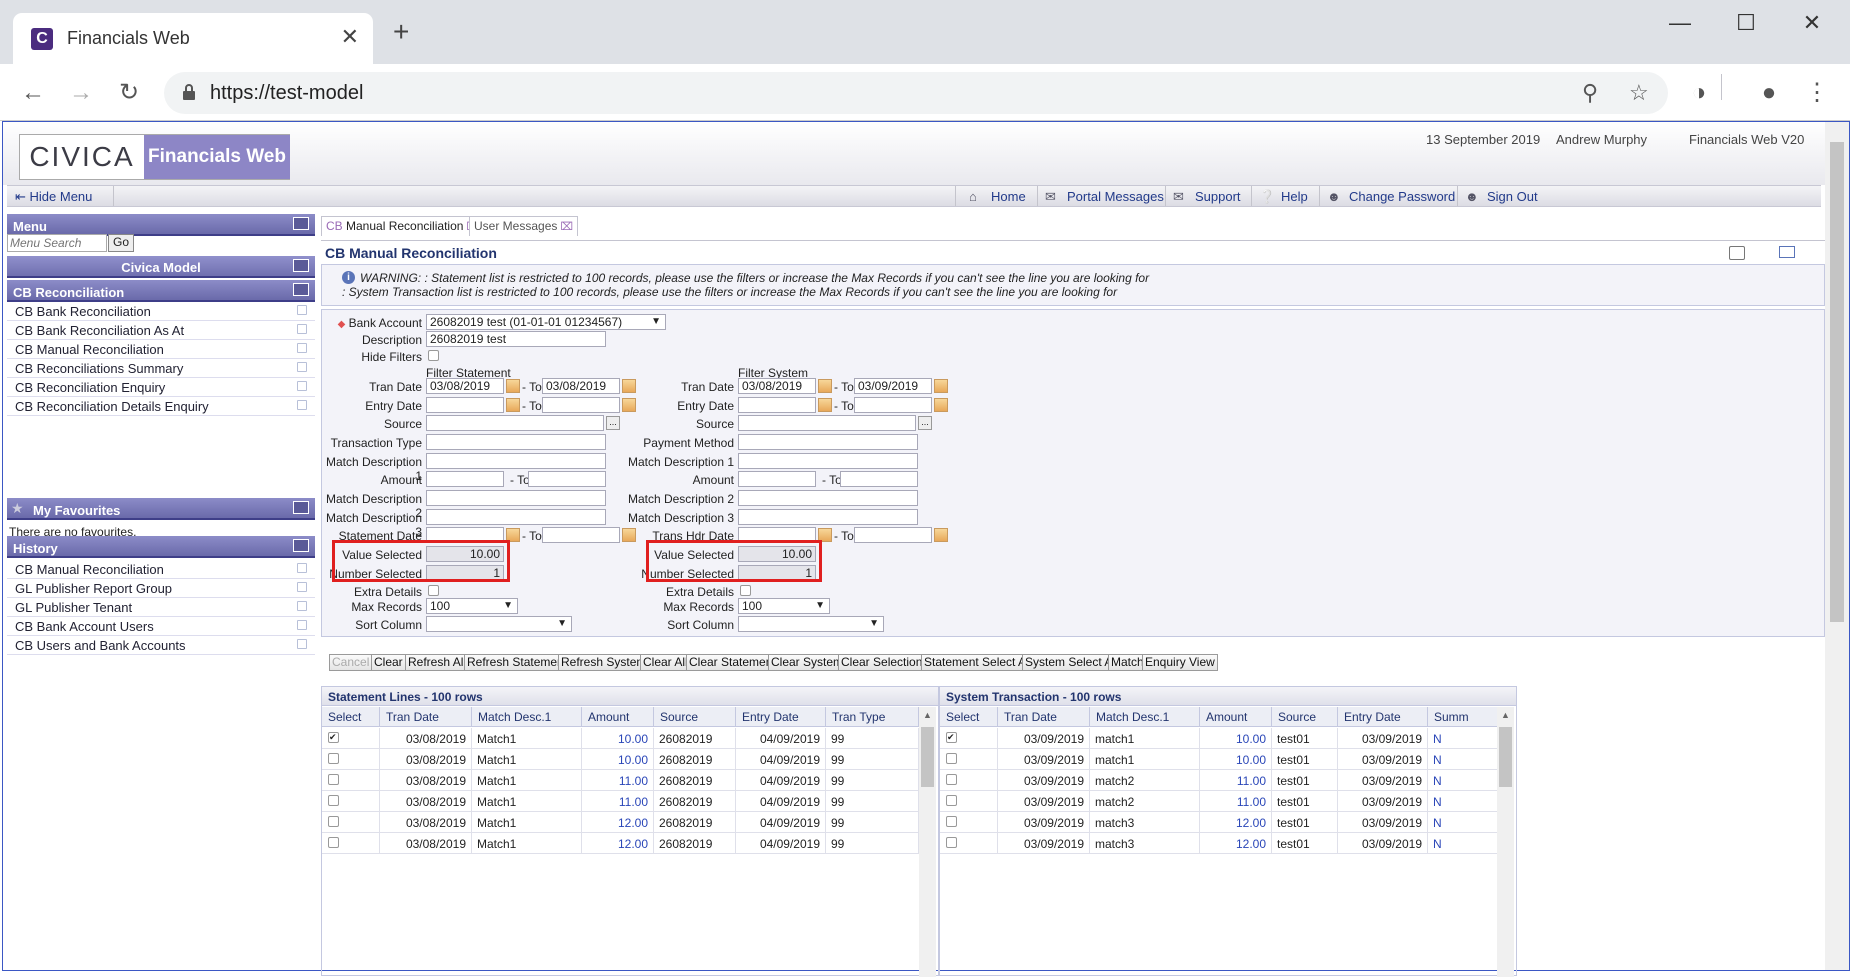  I want to click on sys-source-field, so click(827, 423).